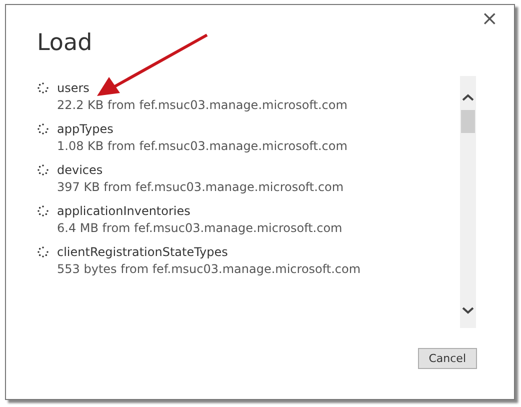 The image size is (521, 407). Describe the element at coordinates (202, 146) in the screenshot. I see `query-detail: 1.08 KB from fef.msuc03.manage.microsoft.com` at that location.